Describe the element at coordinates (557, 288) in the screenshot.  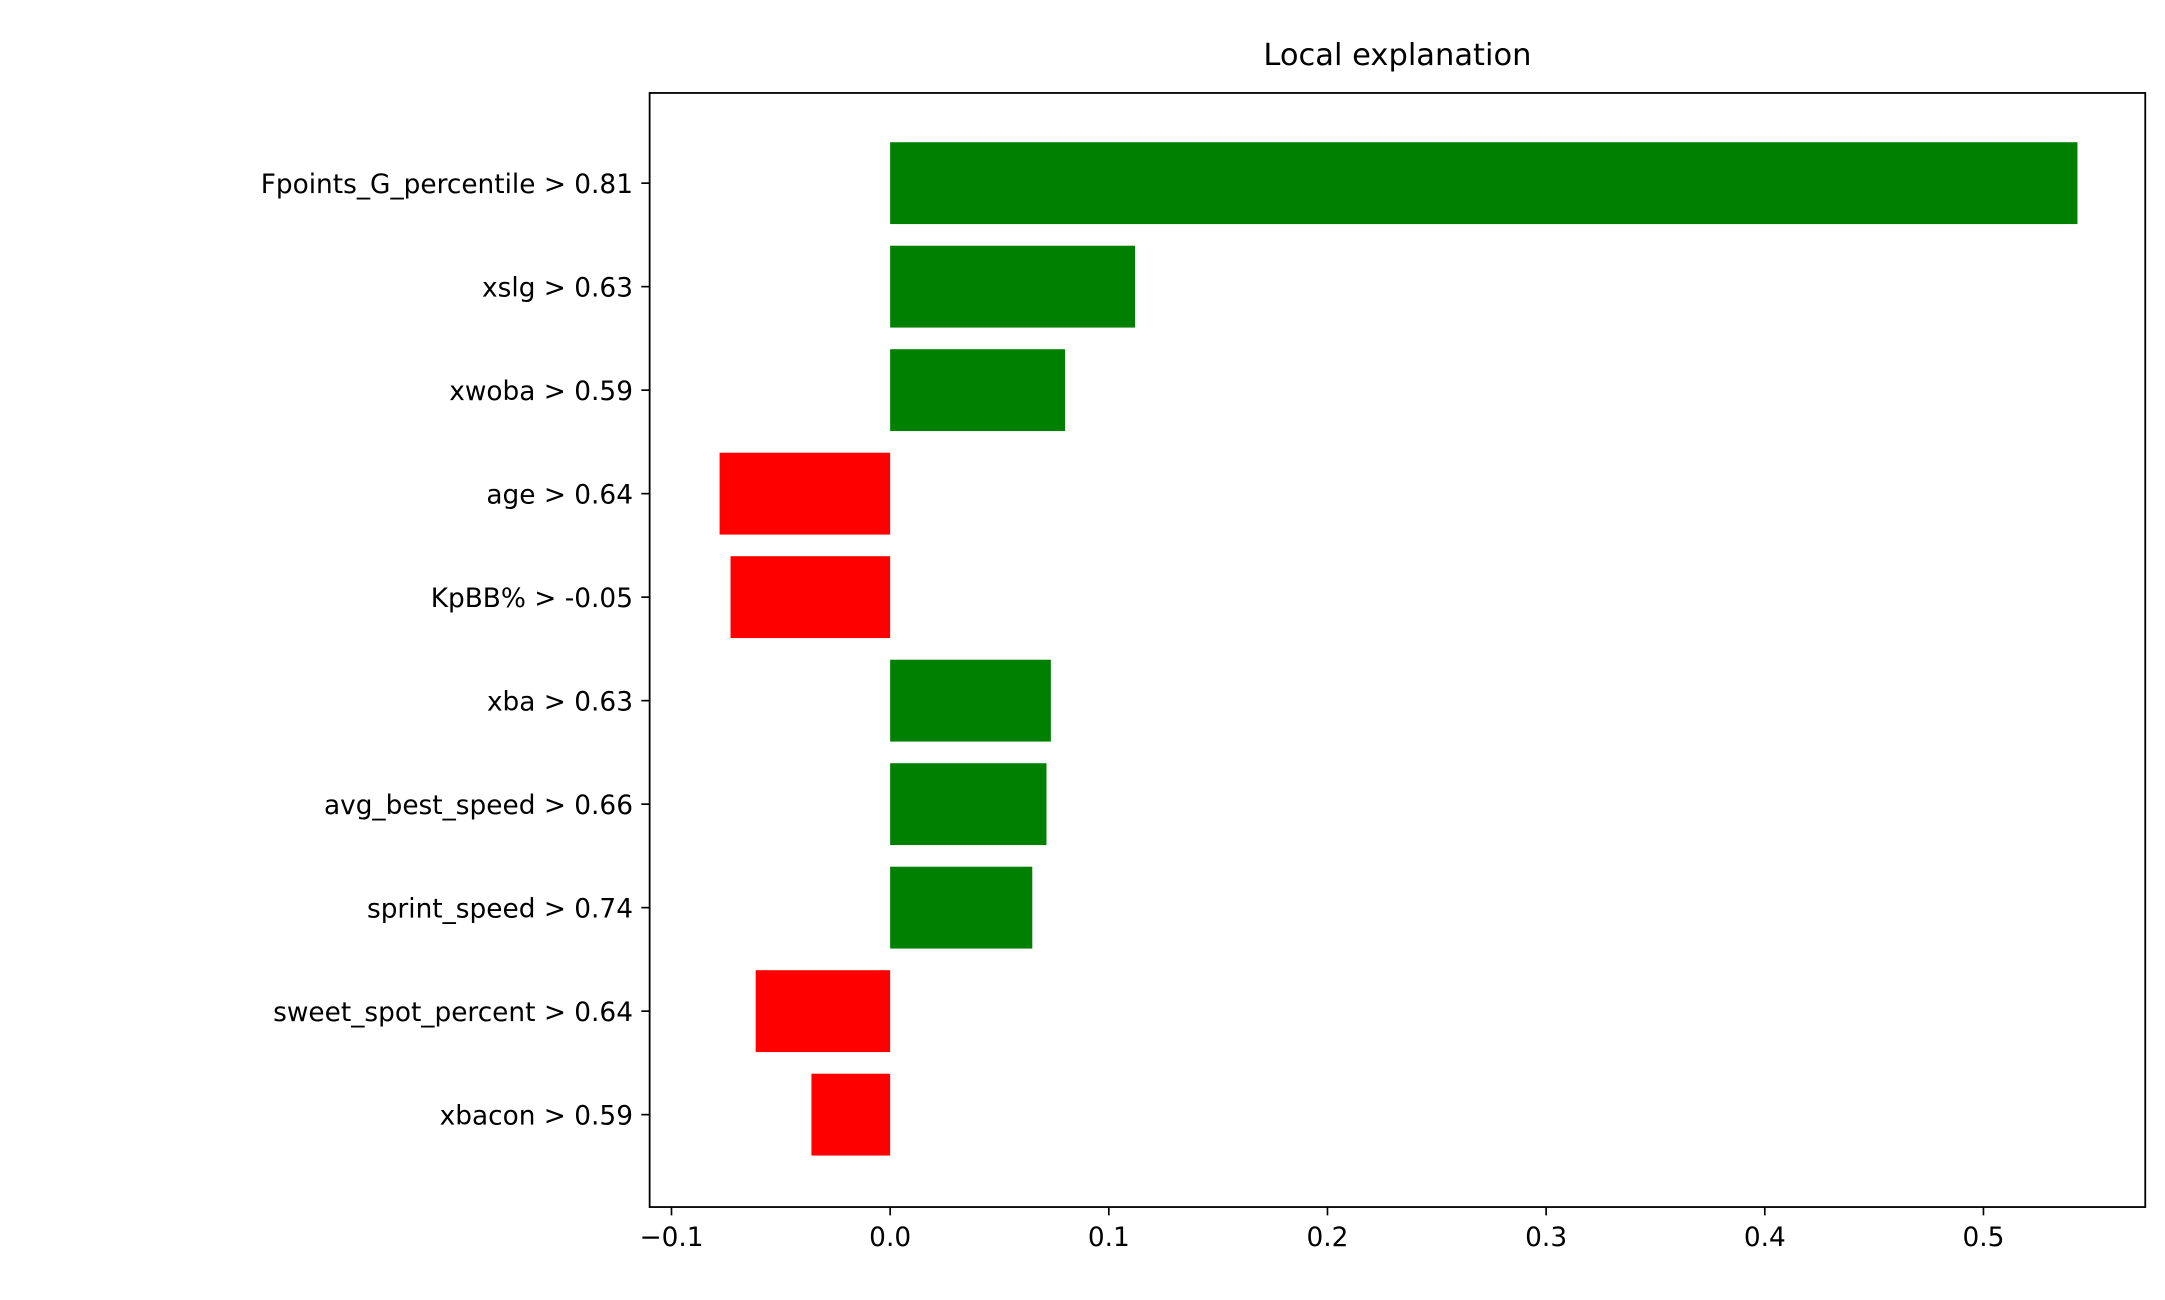
I see `y-tick-label: xslg > 0.63` at that location.